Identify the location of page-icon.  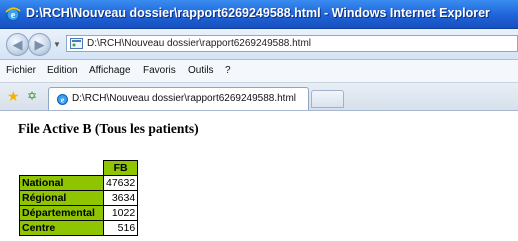
(76, 43).